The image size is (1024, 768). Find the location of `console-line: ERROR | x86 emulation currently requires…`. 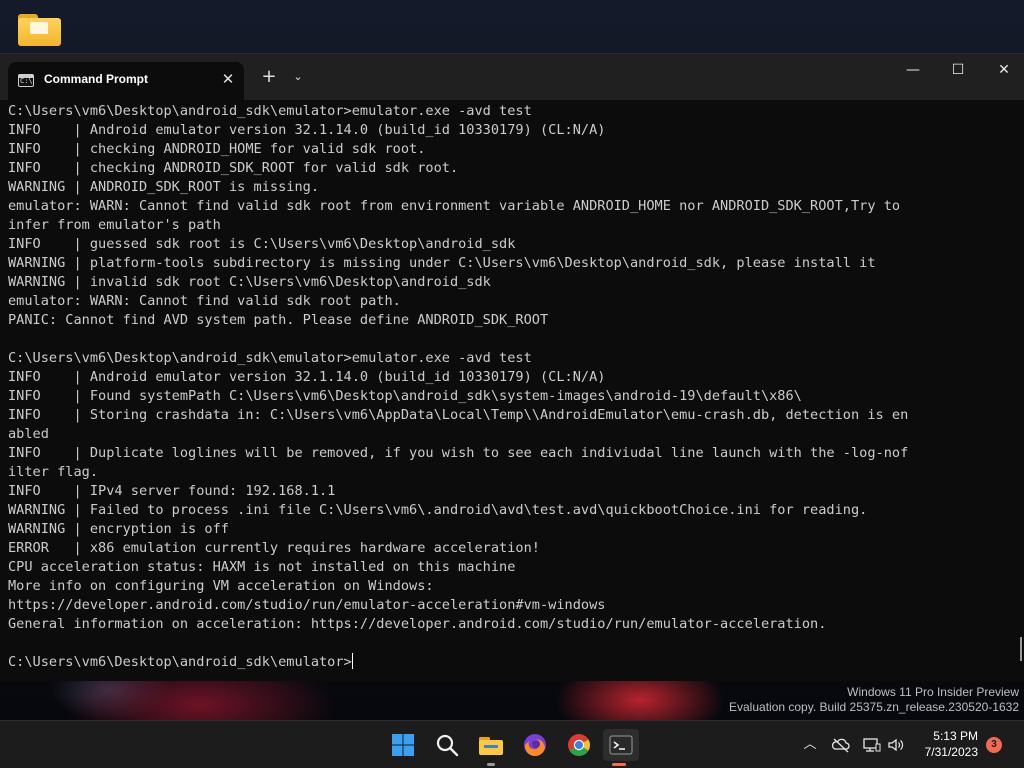

console-line: ERROR | x86 emulation currently requires… is located at coordinates (274, 548).